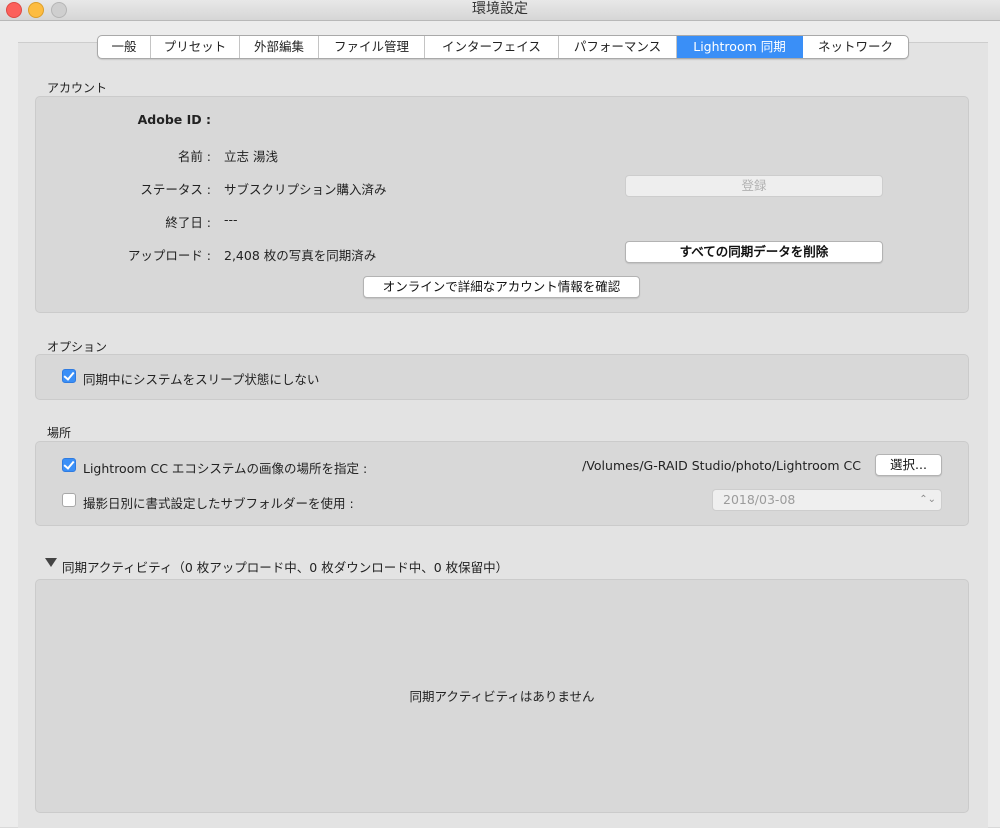  I want to click on tab-performance: パフォーマンス, so click(618, 47).